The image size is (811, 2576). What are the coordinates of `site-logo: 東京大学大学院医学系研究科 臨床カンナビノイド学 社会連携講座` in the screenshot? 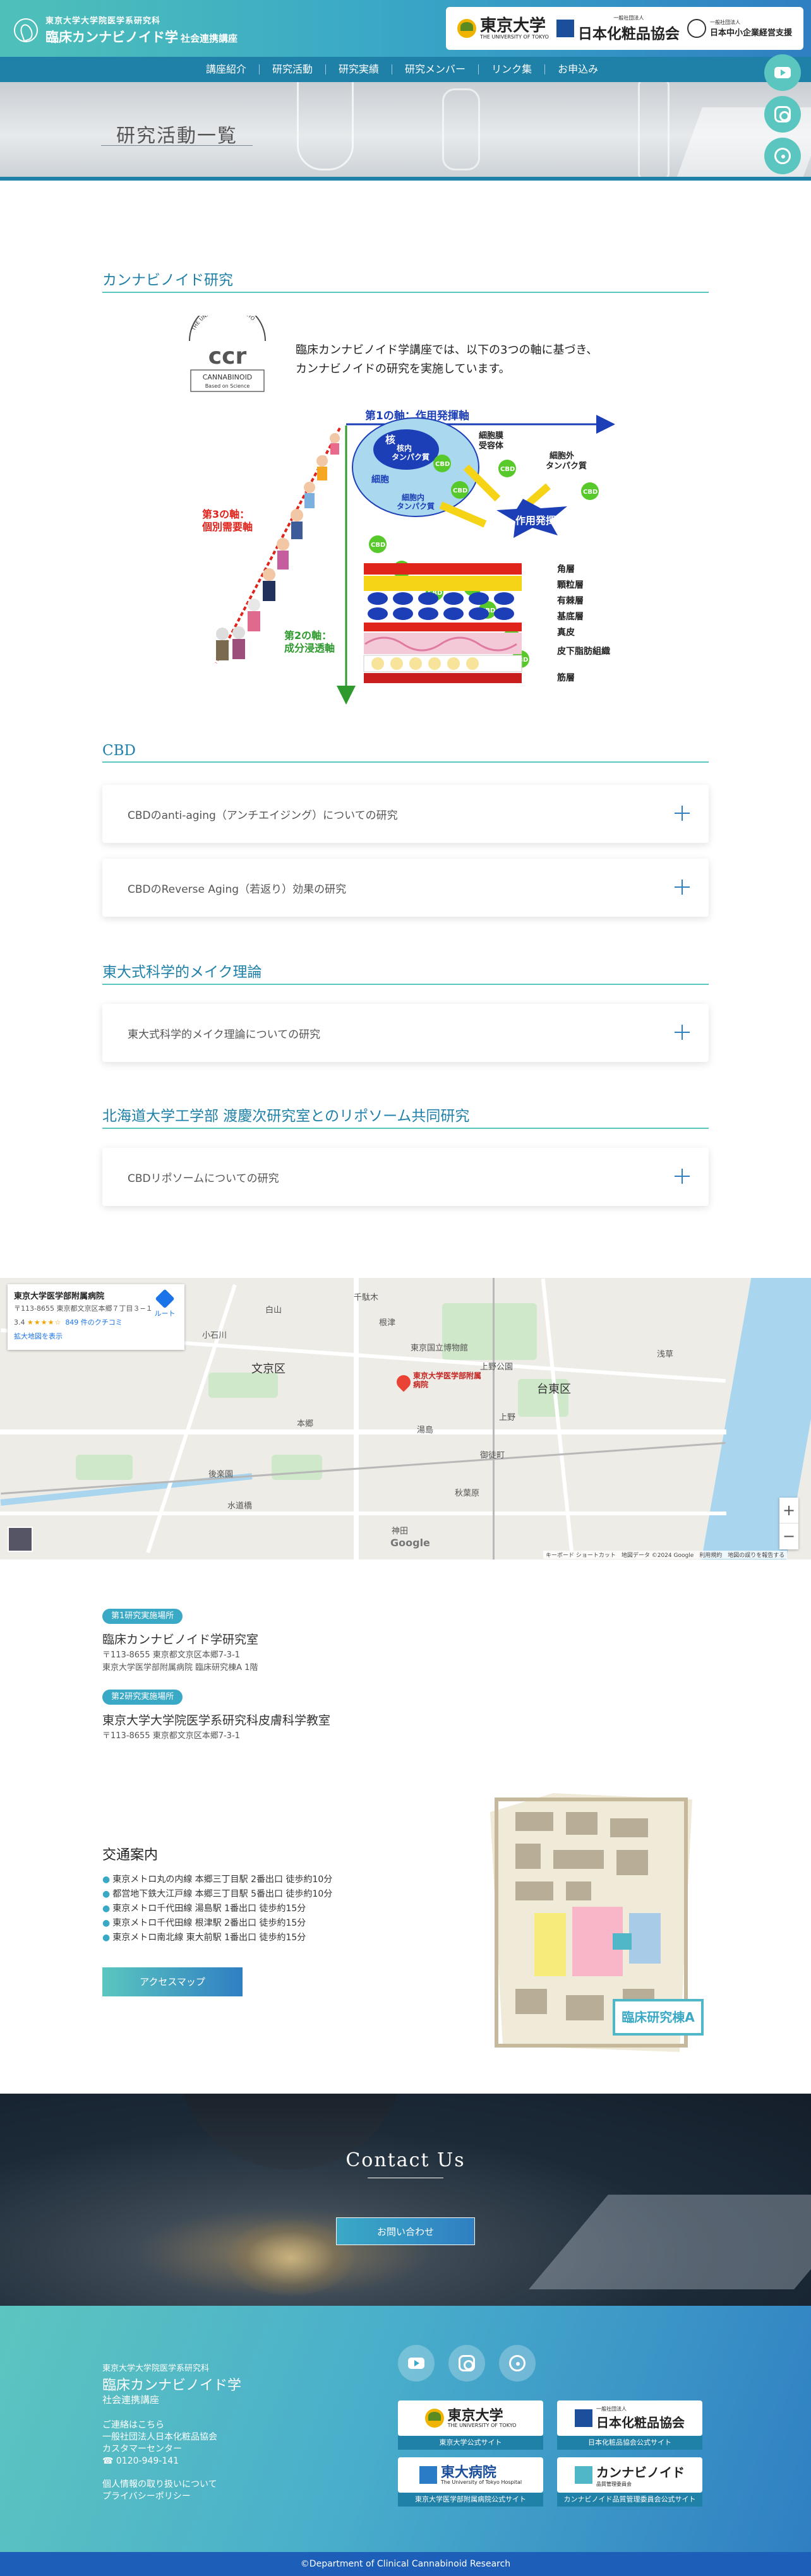 It's located at (125, 30).